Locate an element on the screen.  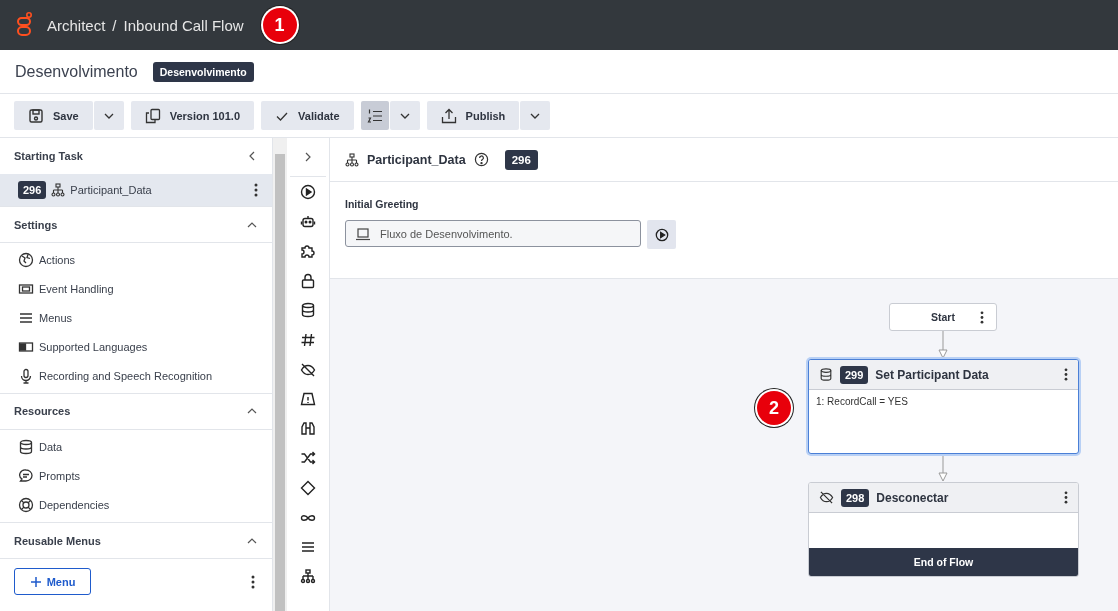
shuffle-icon is located at coordinates (308, 458).